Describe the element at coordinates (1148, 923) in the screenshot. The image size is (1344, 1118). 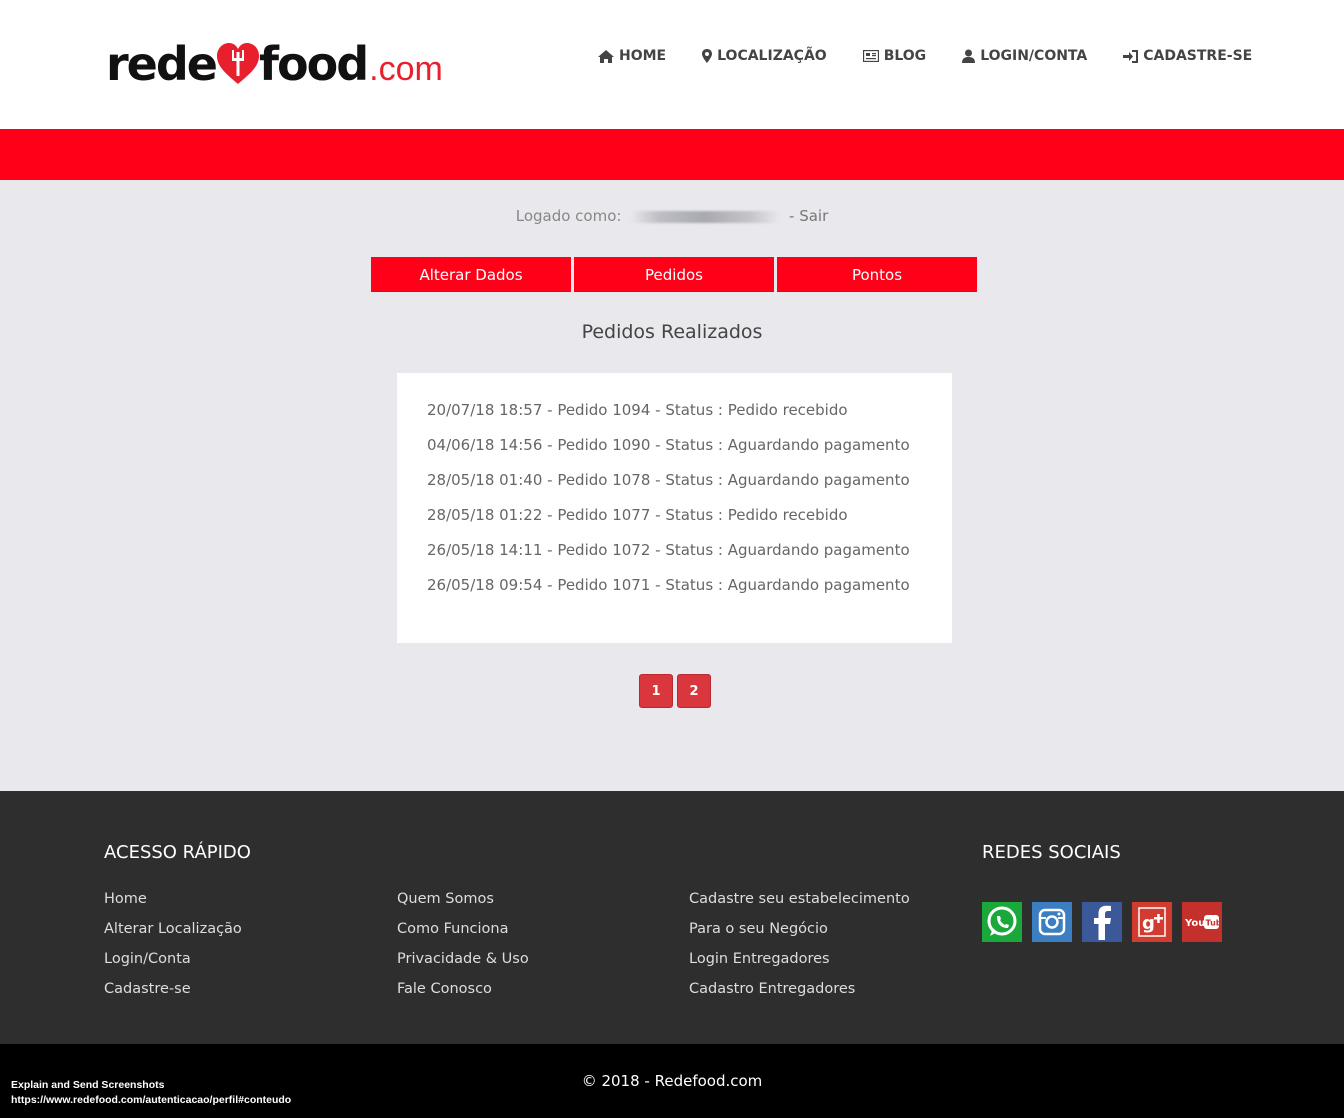
I see `svg-text: g` at that location.